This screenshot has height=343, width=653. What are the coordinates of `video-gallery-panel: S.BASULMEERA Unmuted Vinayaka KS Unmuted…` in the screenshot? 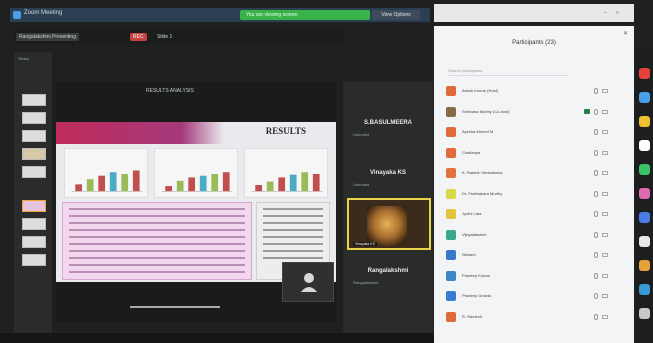 It's located at (388, 212).